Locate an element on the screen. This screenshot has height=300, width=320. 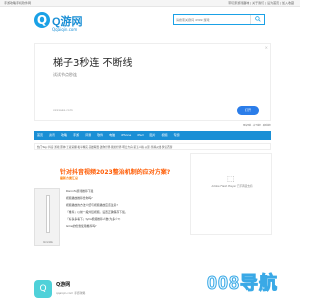
ad-close-icon: × is located at coordinates (266, 47).